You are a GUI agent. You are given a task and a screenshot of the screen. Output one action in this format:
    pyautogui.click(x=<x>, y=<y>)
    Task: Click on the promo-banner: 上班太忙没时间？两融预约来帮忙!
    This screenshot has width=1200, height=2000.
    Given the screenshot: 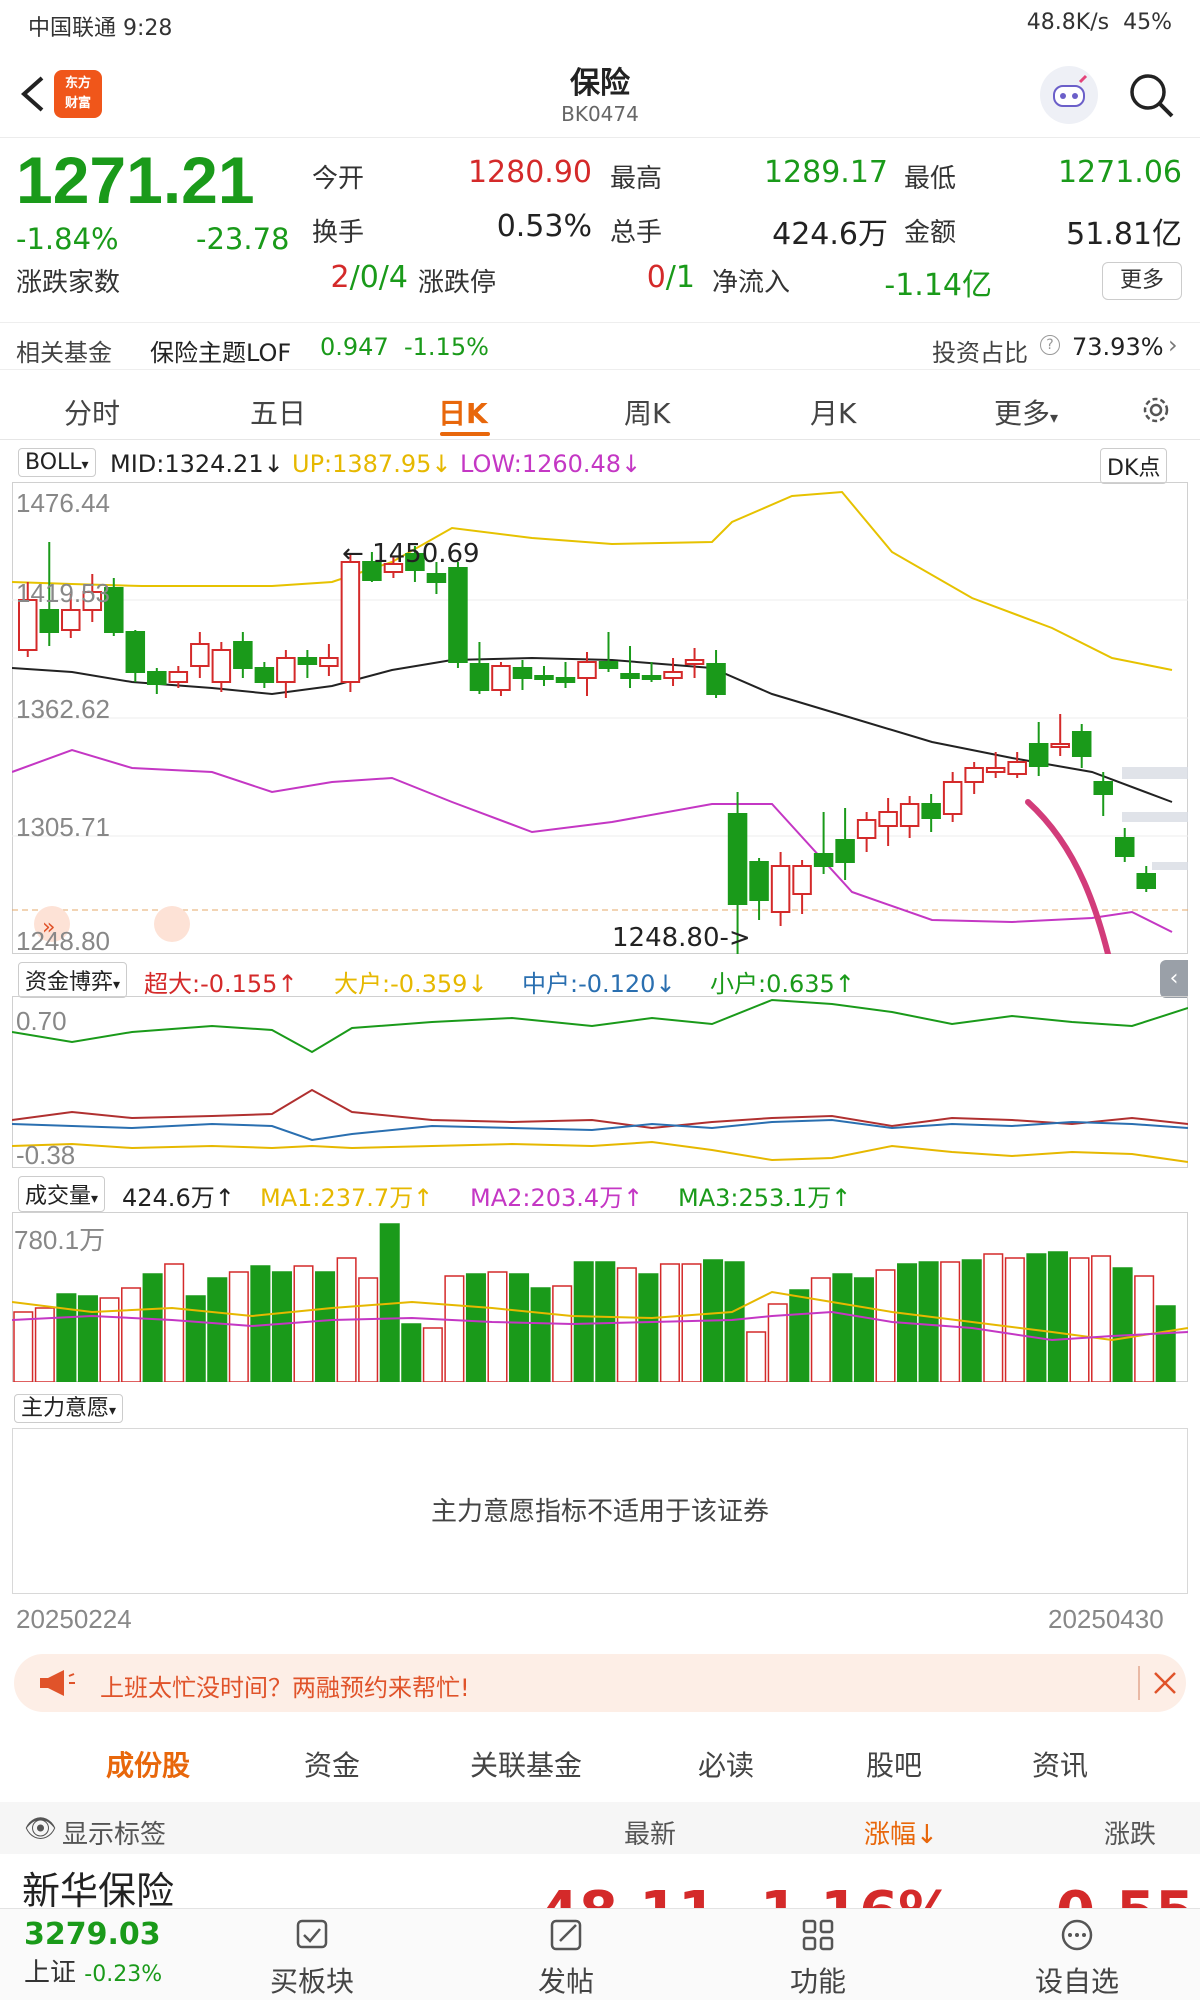 What is the action you would take?
    pyautogui.click(x=600, y=1683)
    